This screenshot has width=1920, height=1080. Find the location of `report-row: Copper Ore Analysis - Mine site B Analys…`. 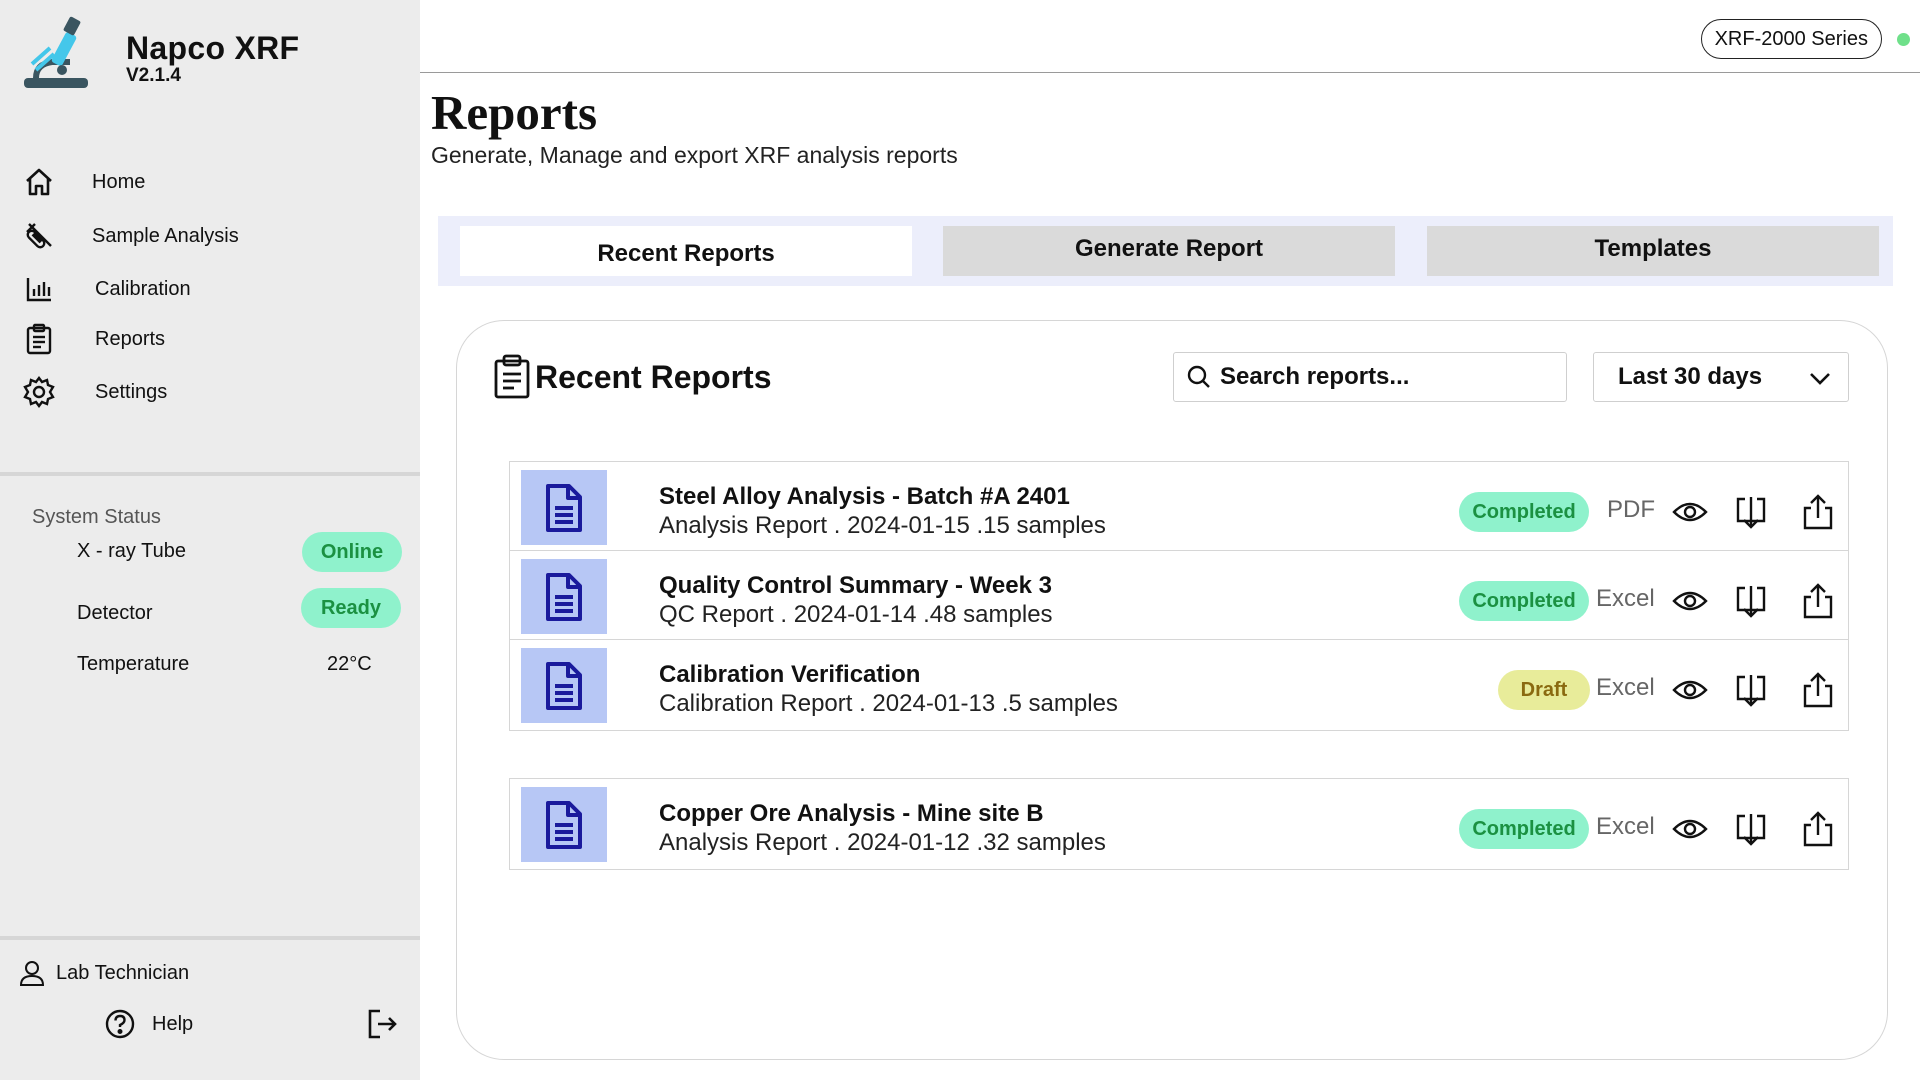

report-row: Copper Ore Analysis - Mine site B Analys… is located at coordinates (1179, 824).